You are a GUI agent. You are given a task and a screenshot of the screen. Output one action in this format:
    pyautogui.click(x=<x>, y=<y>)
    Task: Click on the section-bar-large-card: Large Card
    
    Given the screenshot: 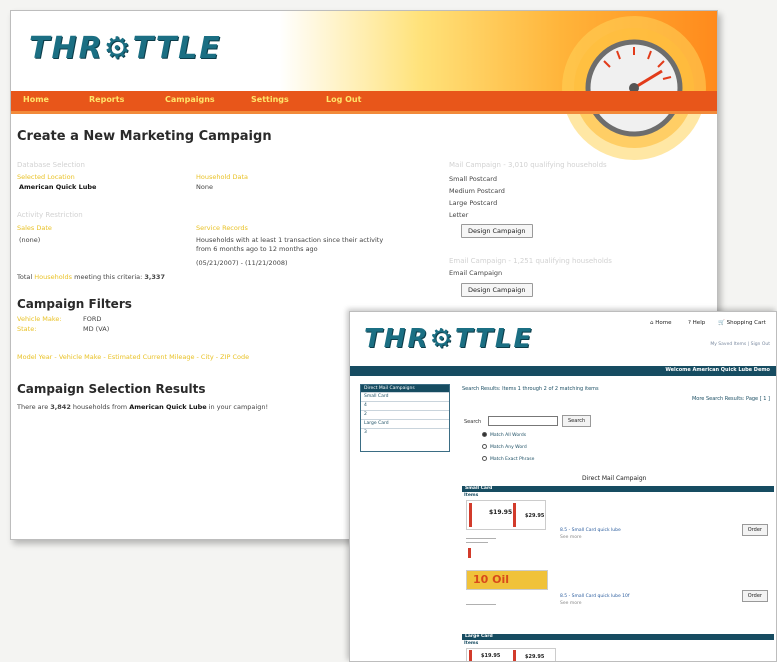 What is the action you would take?
    pyautogui.click(x=618, y=637)
    